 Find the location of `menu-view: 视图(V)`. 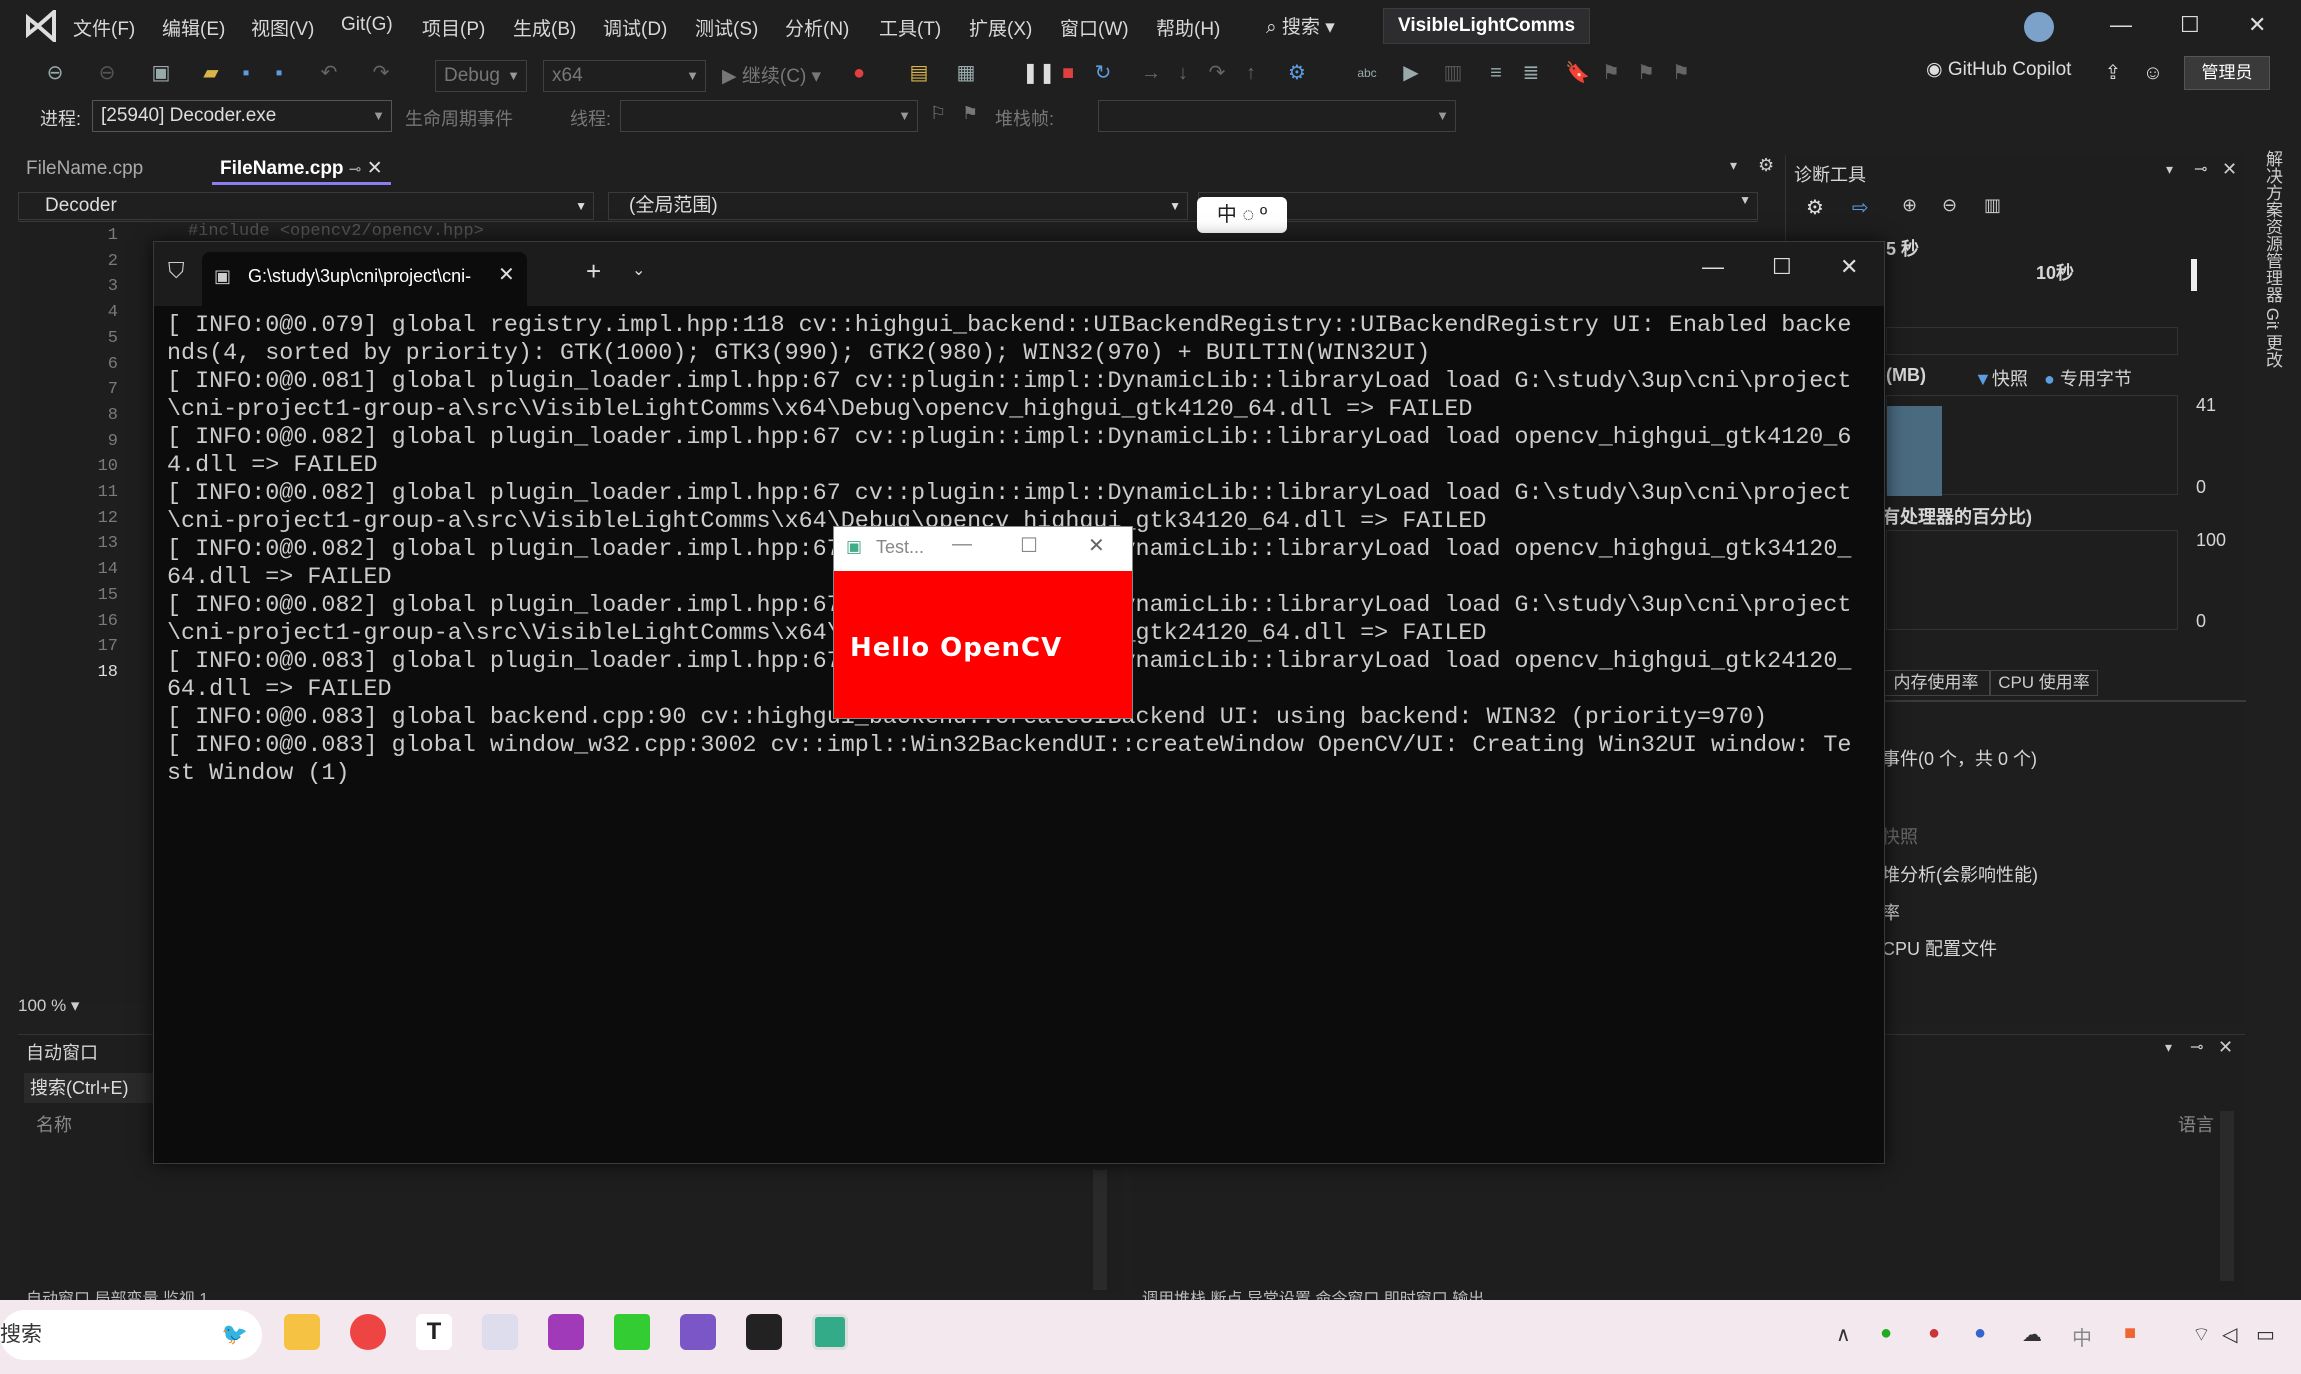

menu-view: 视图(V) is located at coordinates (282, 27).